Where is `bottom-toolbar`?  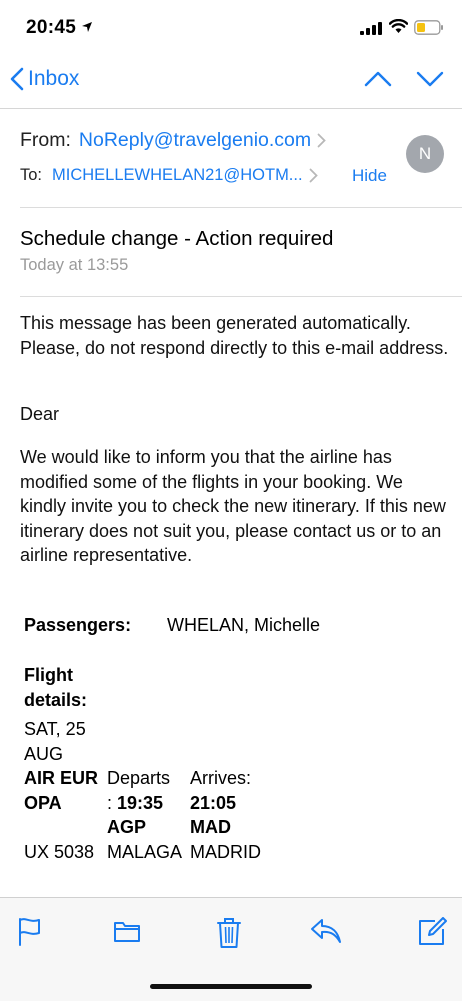 bottom-toolbar is located at coordinates (231, 949).